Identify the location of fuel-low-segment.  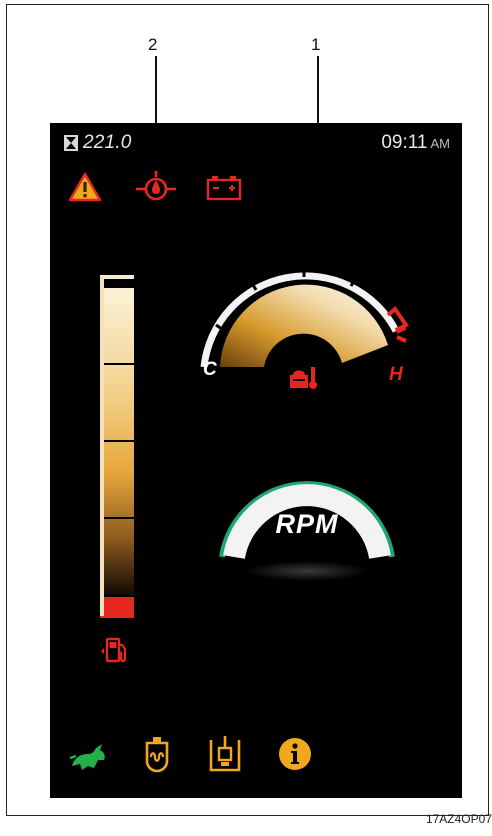
(119, 607).